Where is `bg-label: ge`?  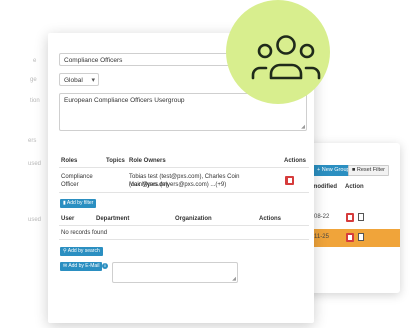
bg-label: ge is located at coordinates (33, 80).